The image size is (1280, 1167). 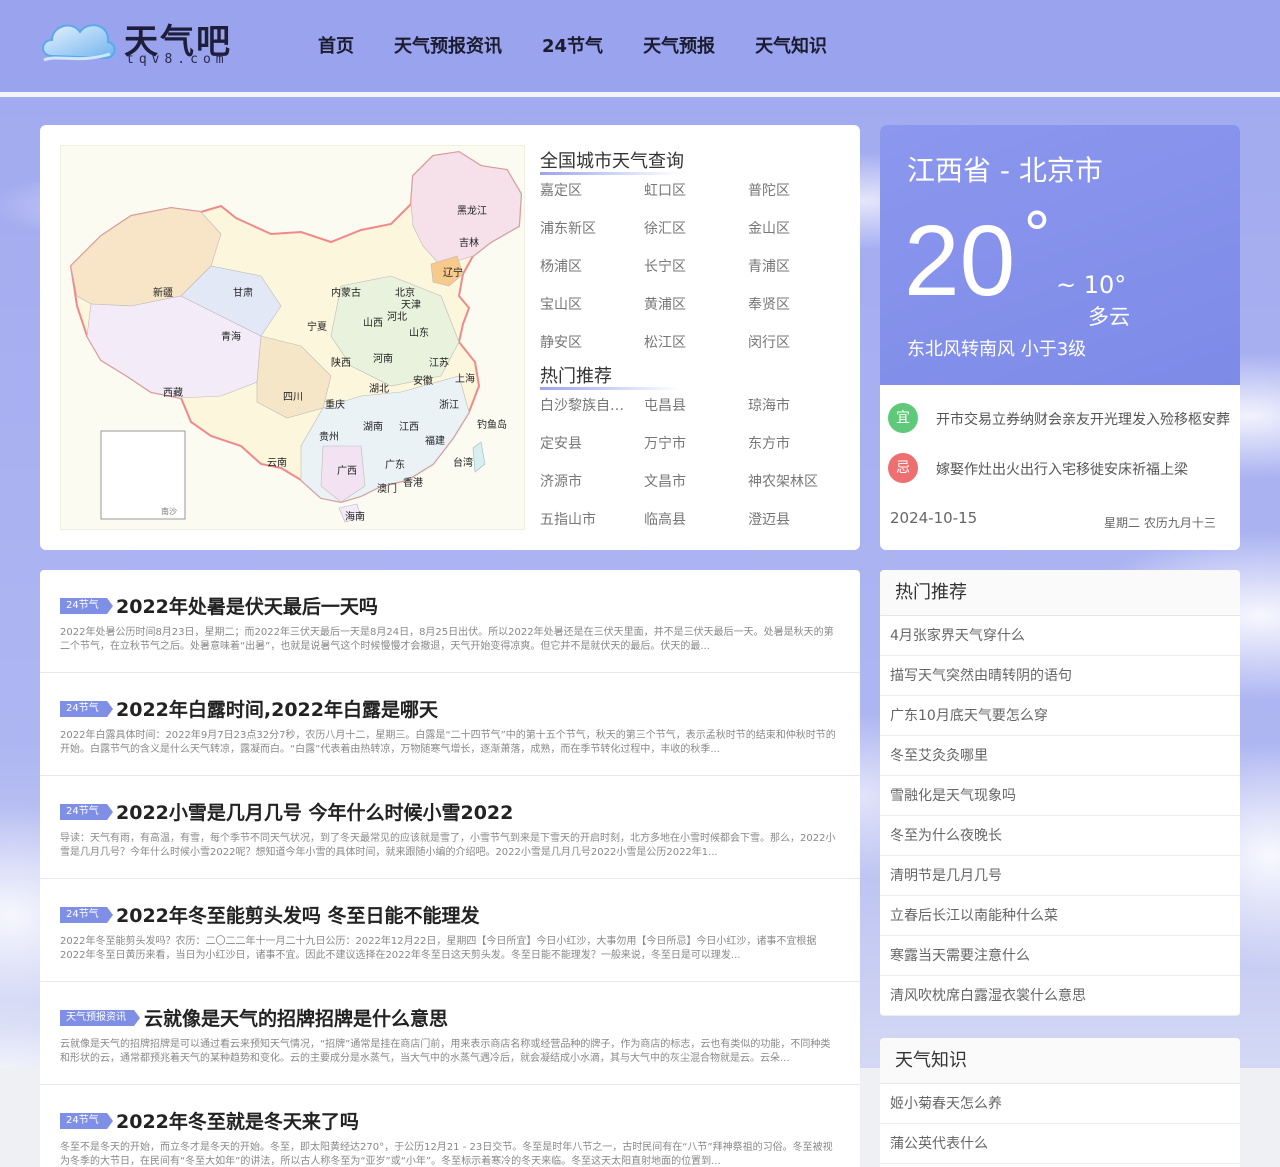 I want to click on almanac-yi: 宜 开市交易立券纳财会亲友开光理发入殓移柩安葬, so click(x=1060, y=420).